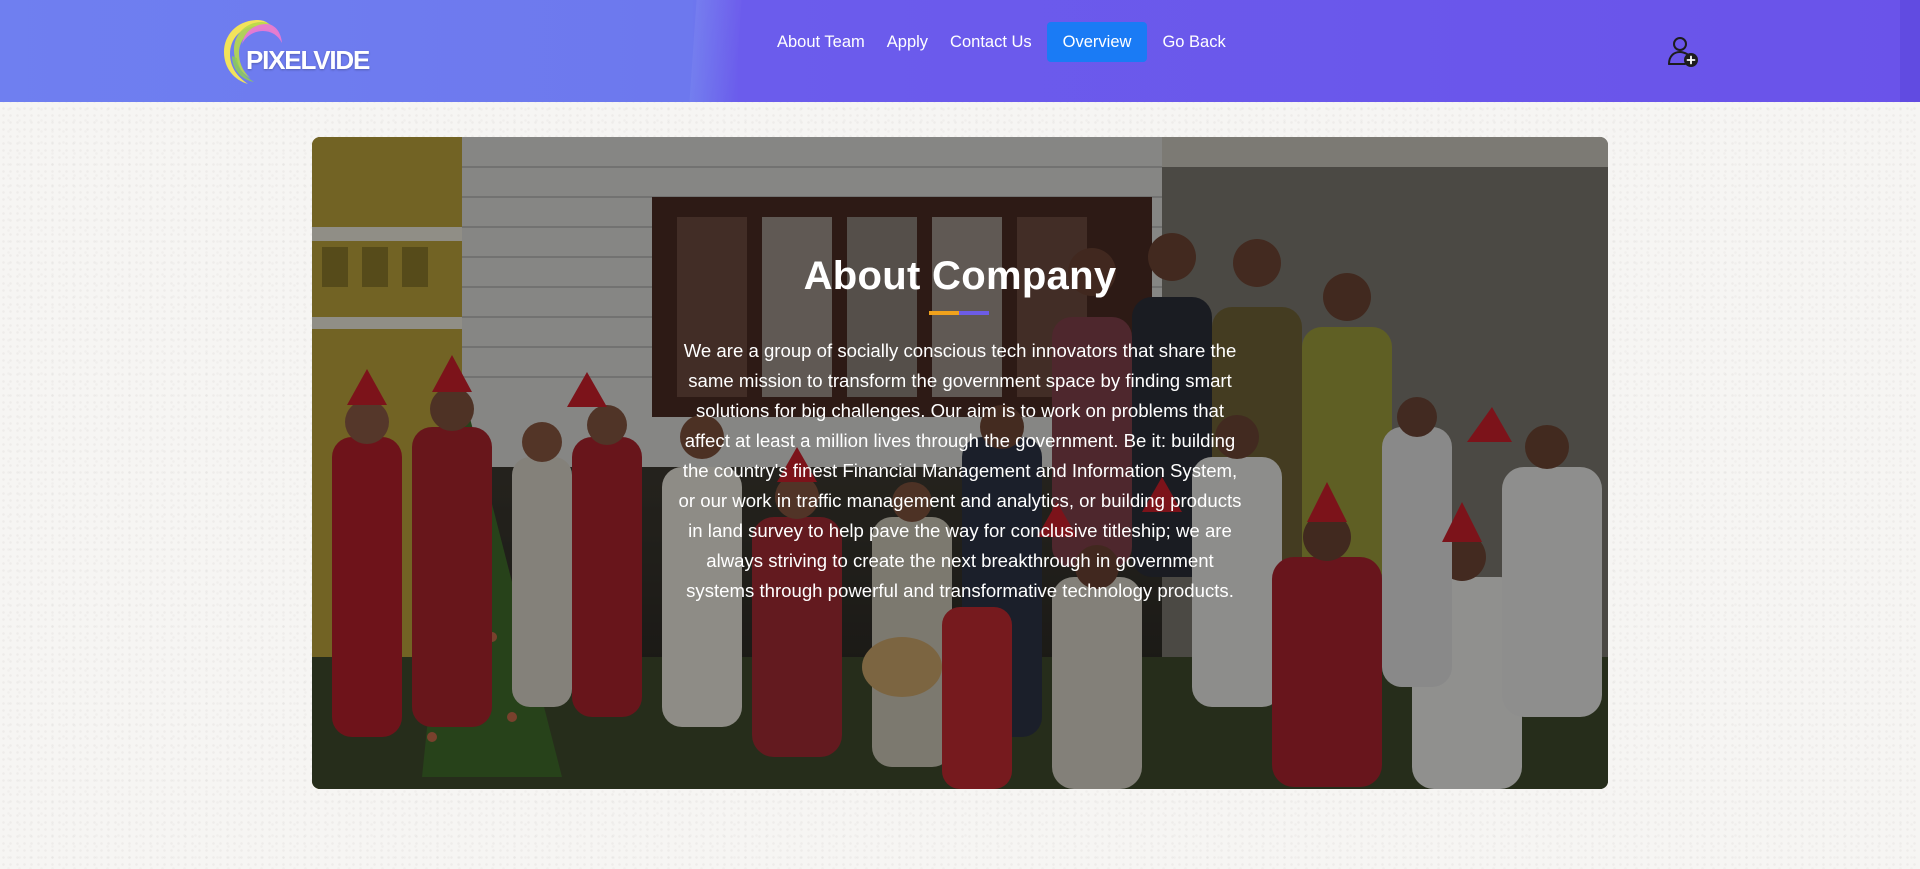 The height and width of the screenshot is (869, 1920). What do you see at coordinates (1684, 52) in the screenshot?
I see `user-add-icon` at bounding box center [1684, 52].